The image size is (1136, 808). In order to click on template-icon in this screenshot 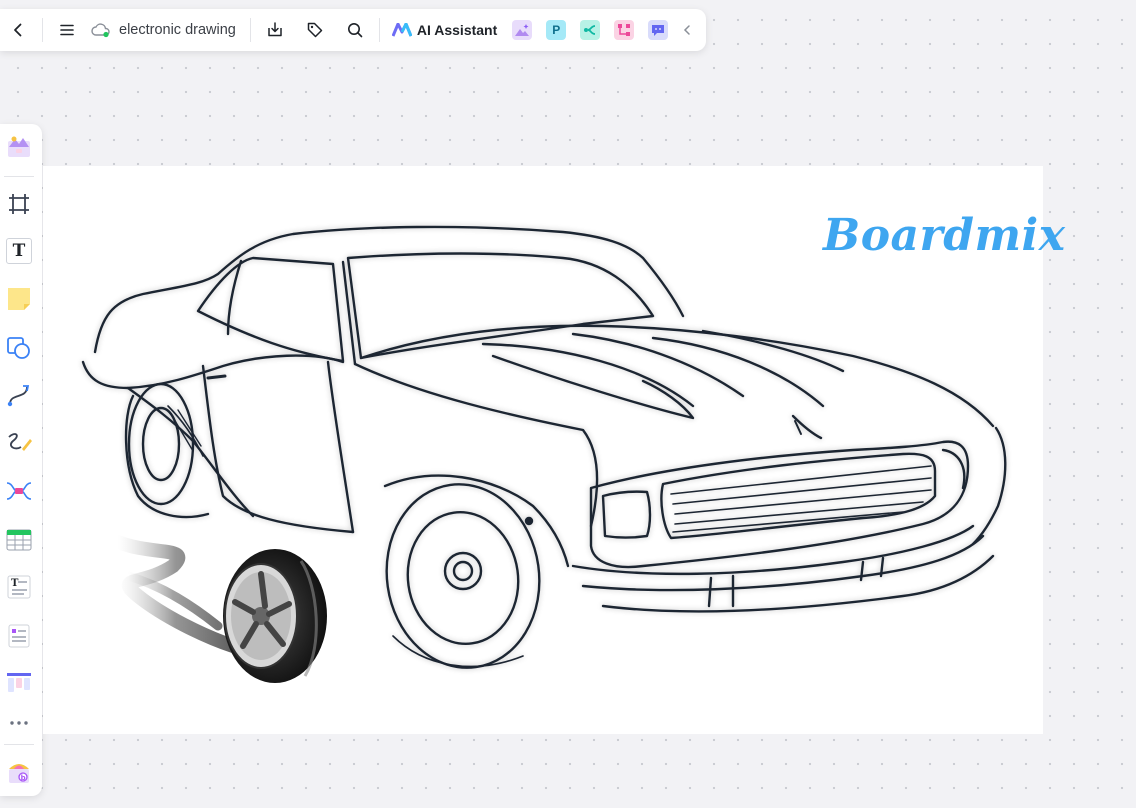, I will do `click(19, 147)`.